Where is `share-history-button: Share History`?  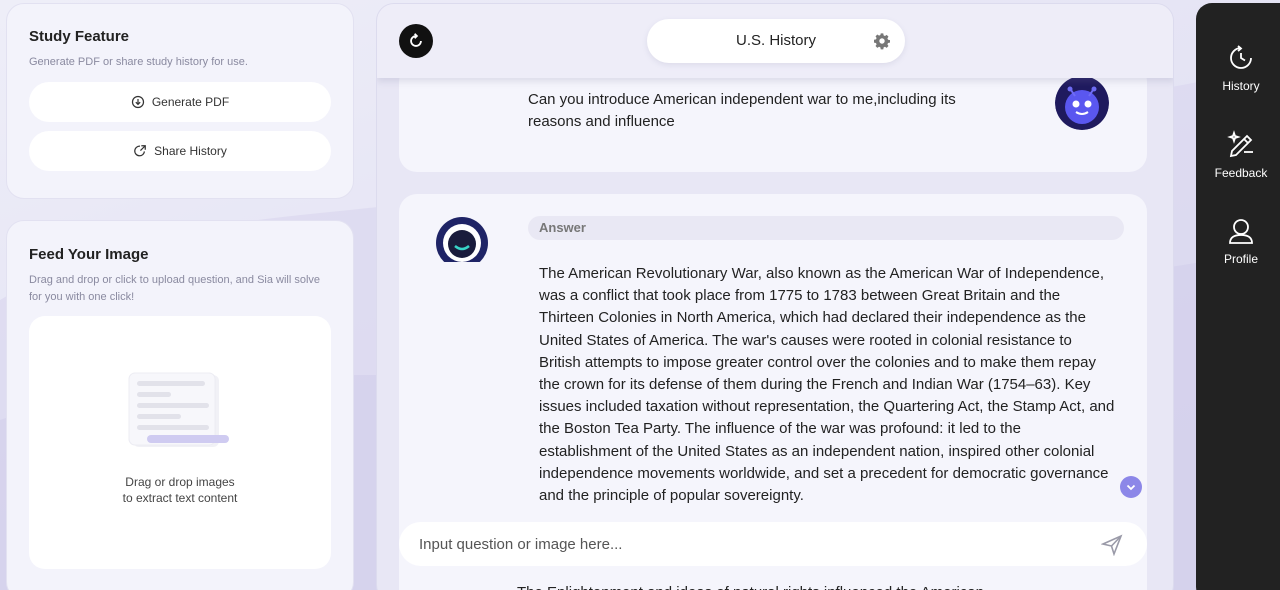
share-history-button: Share History is located at coordinates (180, 151).